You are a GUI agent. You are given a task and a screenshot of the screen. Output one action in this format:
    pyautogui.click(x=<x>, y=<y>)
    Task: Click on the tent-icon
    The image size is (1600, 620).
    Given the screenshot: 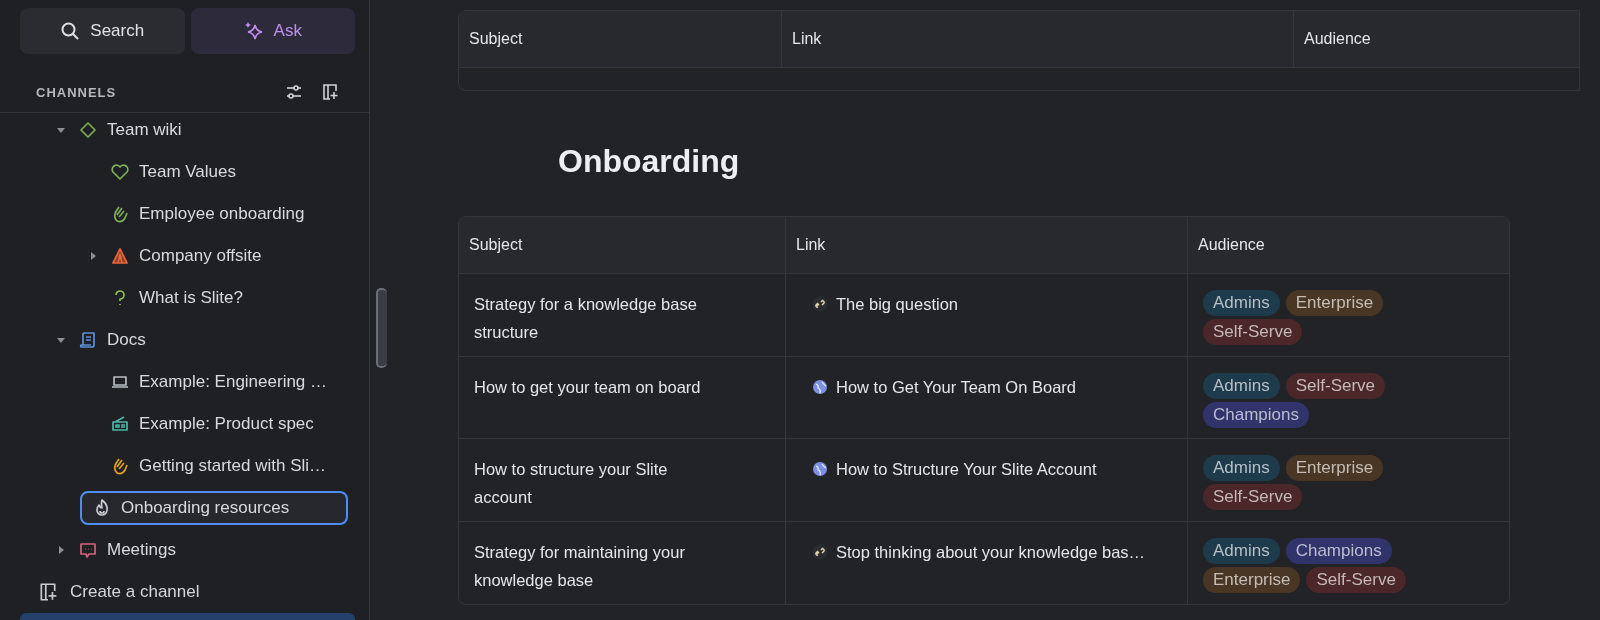 What is the action you would take?
    pyautogui.click(x=120, y=256)
    